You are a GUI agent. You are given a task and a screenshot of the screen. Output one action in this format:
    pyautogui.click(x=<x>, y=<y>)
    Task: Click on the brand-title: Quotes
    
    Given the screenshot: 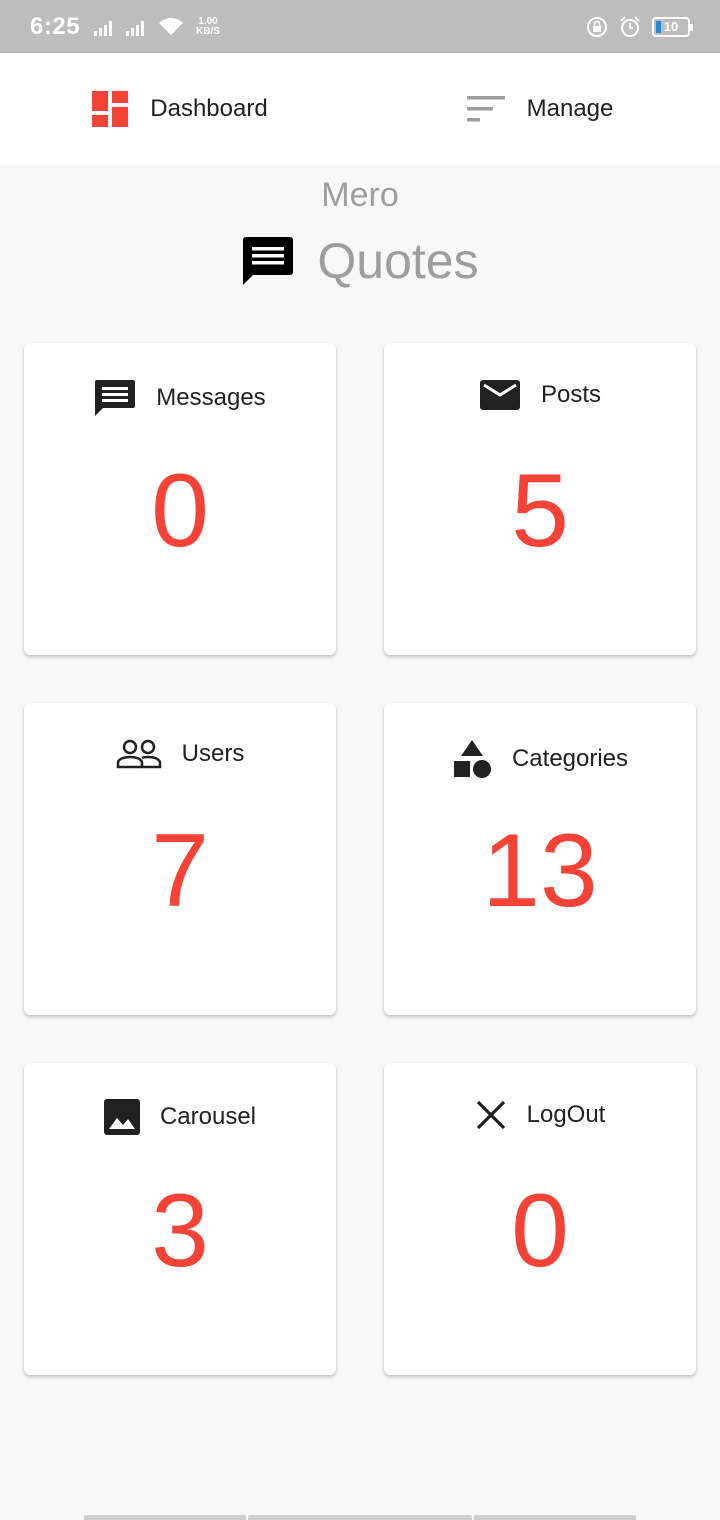 What is the action you would take?
    pyautogui.click(x=360, y=261)
    